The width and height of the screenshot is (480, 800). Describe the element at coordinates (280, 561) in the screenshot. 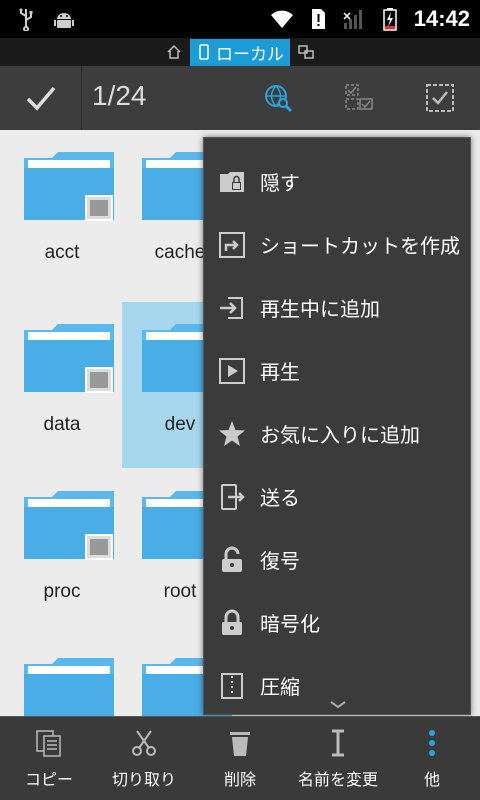

I see `menu-item-label: 復号` at that location.